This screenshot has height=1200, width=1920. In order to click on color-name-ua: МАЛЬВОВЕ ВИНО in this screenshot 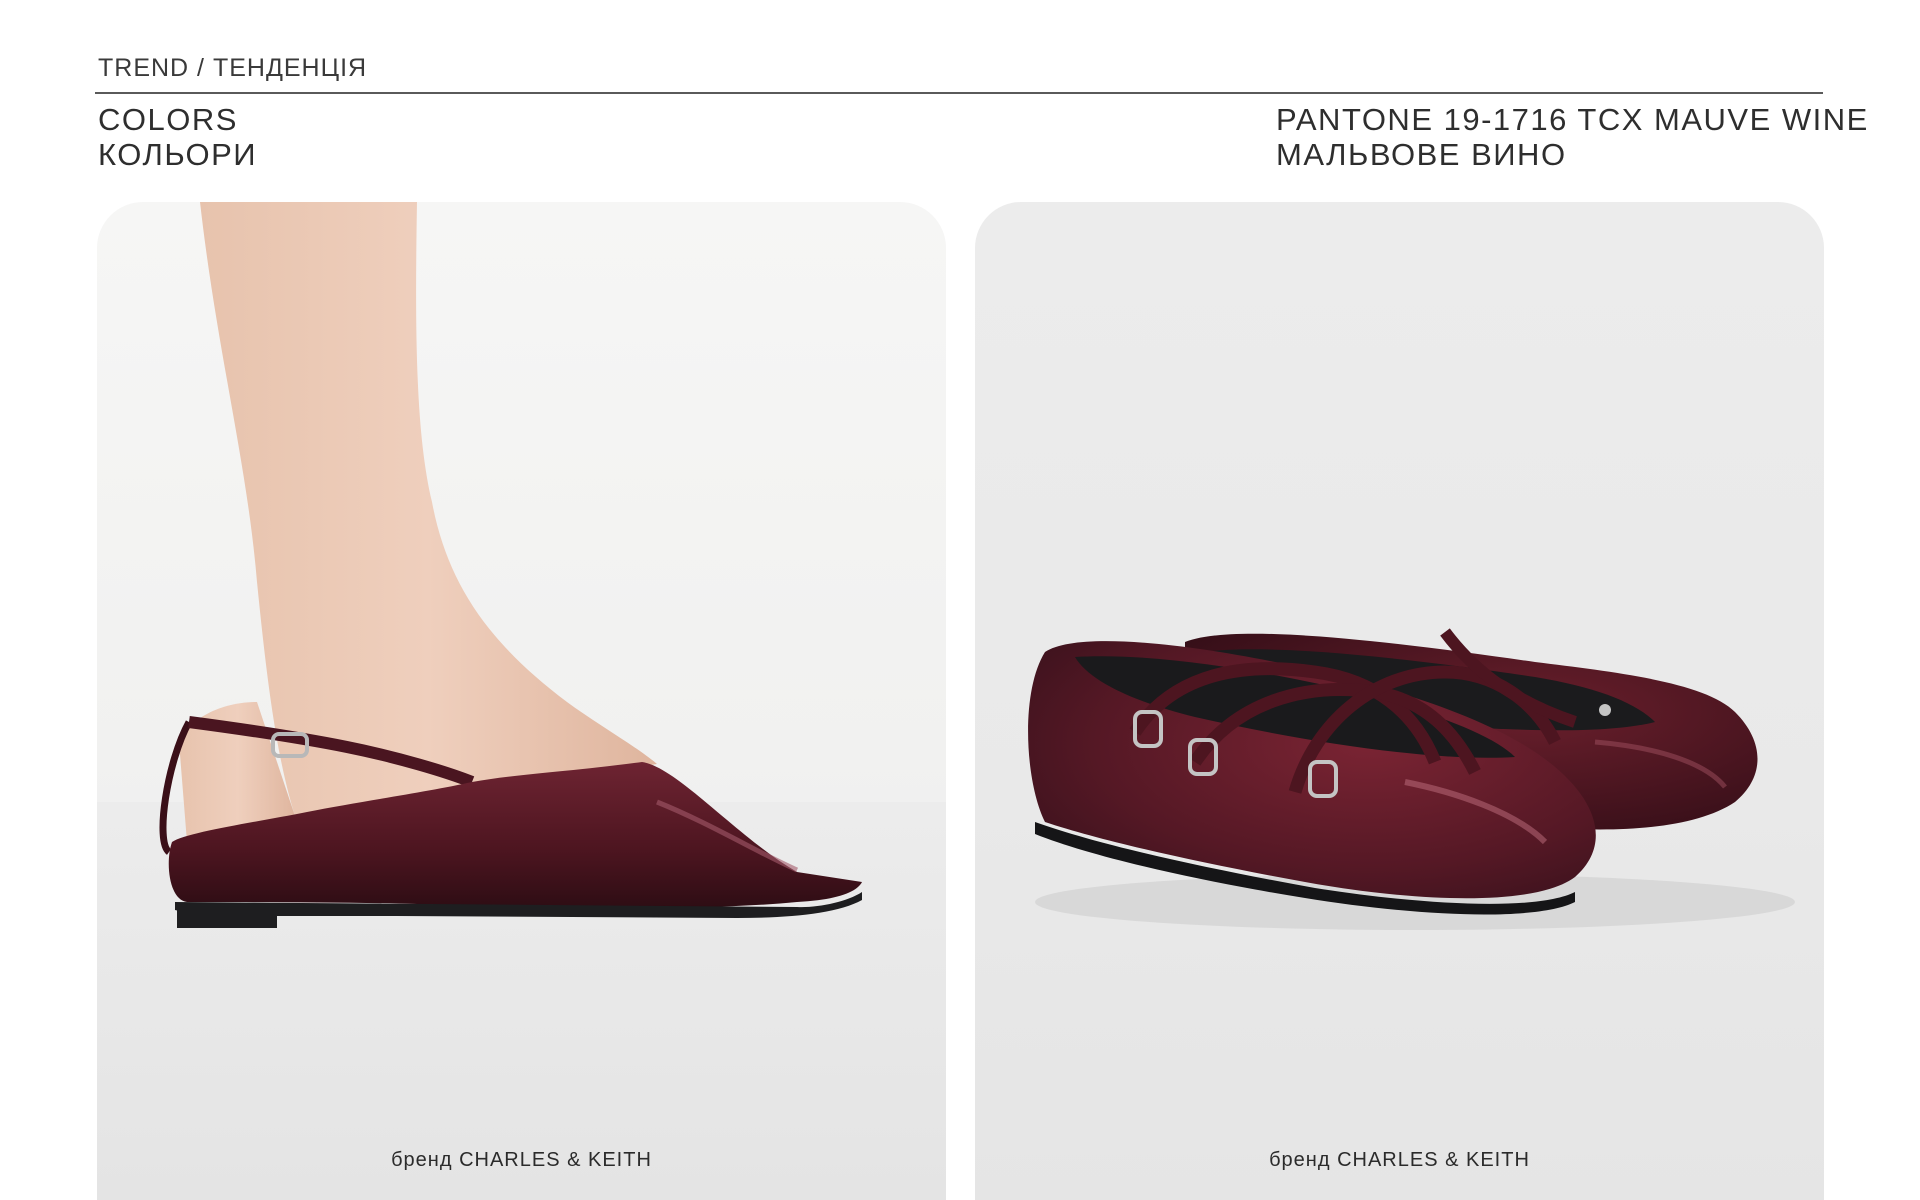, I will do `click(1421, 154)`.